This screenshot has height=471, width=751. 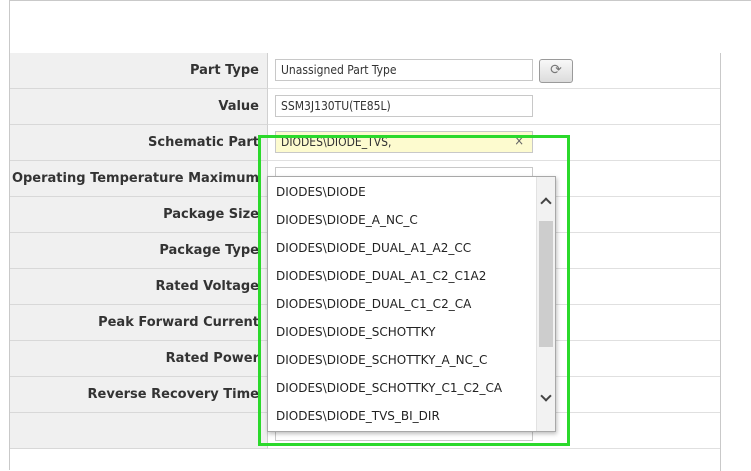 I want to click on row-schematic-part: Schematic Part DIODES\DIODE_TVS, ×, so click(x=380, y=143).